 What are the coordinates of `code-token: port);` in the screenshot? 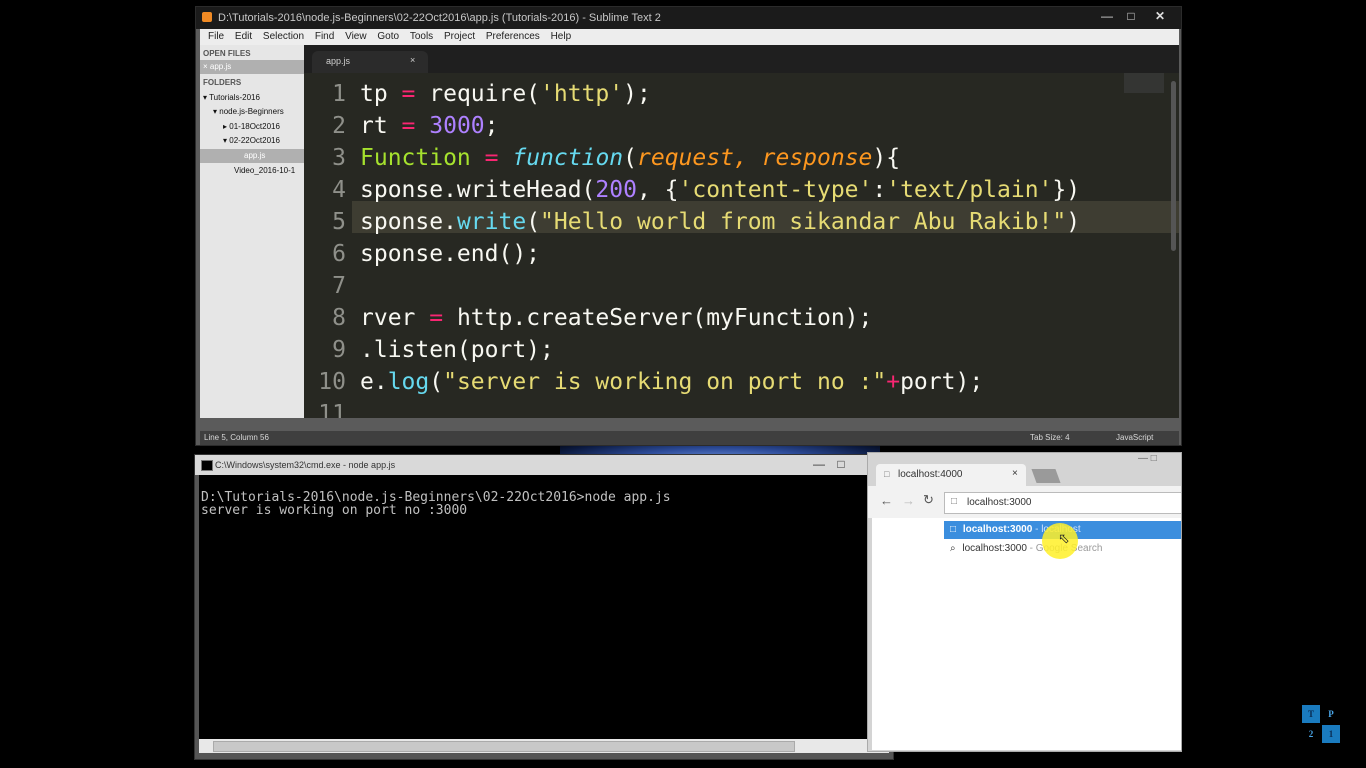 It's located at (942, 382).